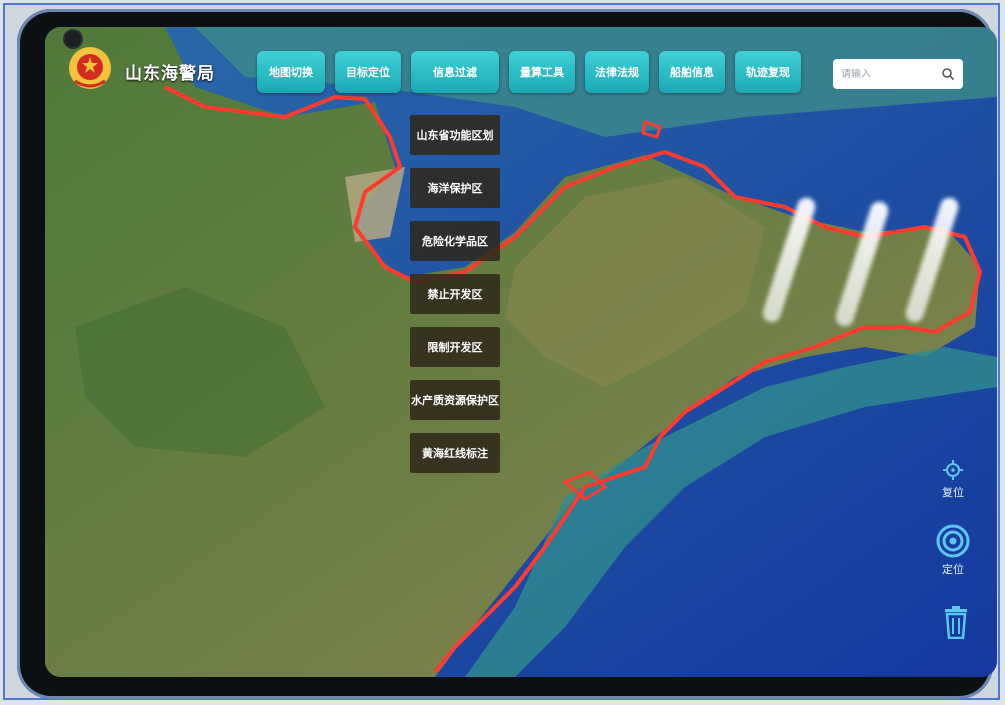 The width and height of the screenshot is (1005, 705). What do you see at coordinates (455, 453) in the screenshot?
I see `filter-yellow-sea-redline: 黄海红线标注` at bounding box center [455, 453].